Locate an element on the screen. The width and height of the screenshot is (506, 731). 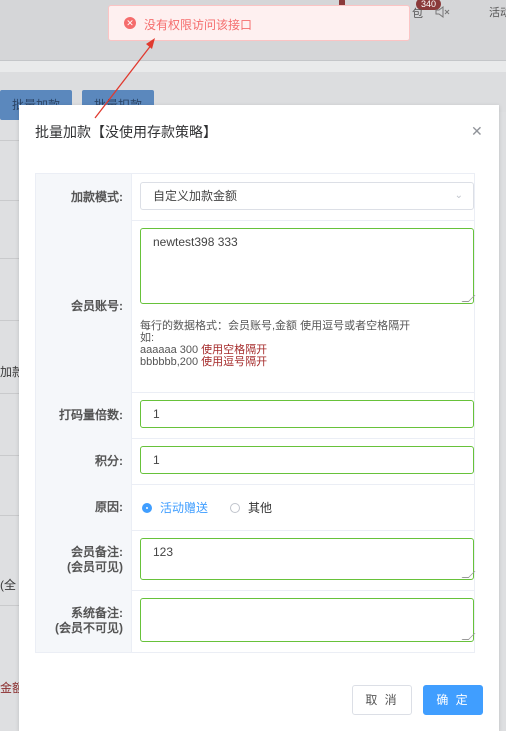
system-note-label: 系统备注: (会员不可见) is located at coordinates (84, 621).